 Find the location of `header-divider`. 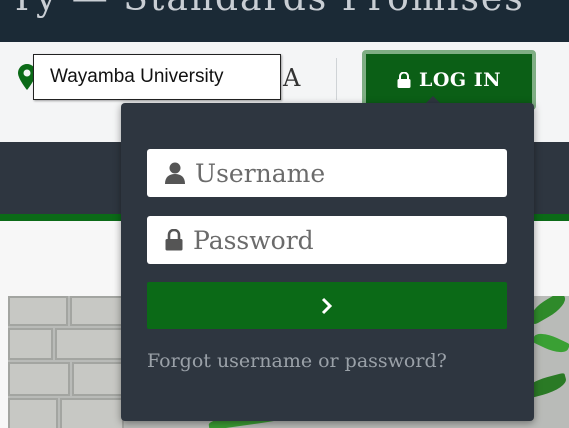

header-divider is located at coordinates (336, 79).